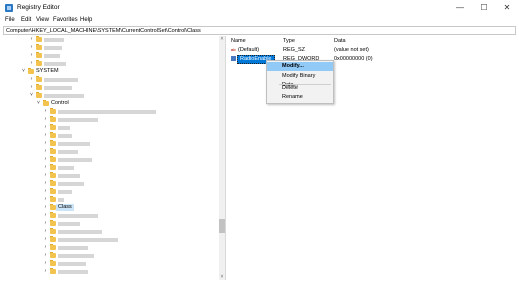  What do you see at coordinates (249, 50) in the screenshot?
I see `value-name: (Default)` at bounding box center [249, 50].